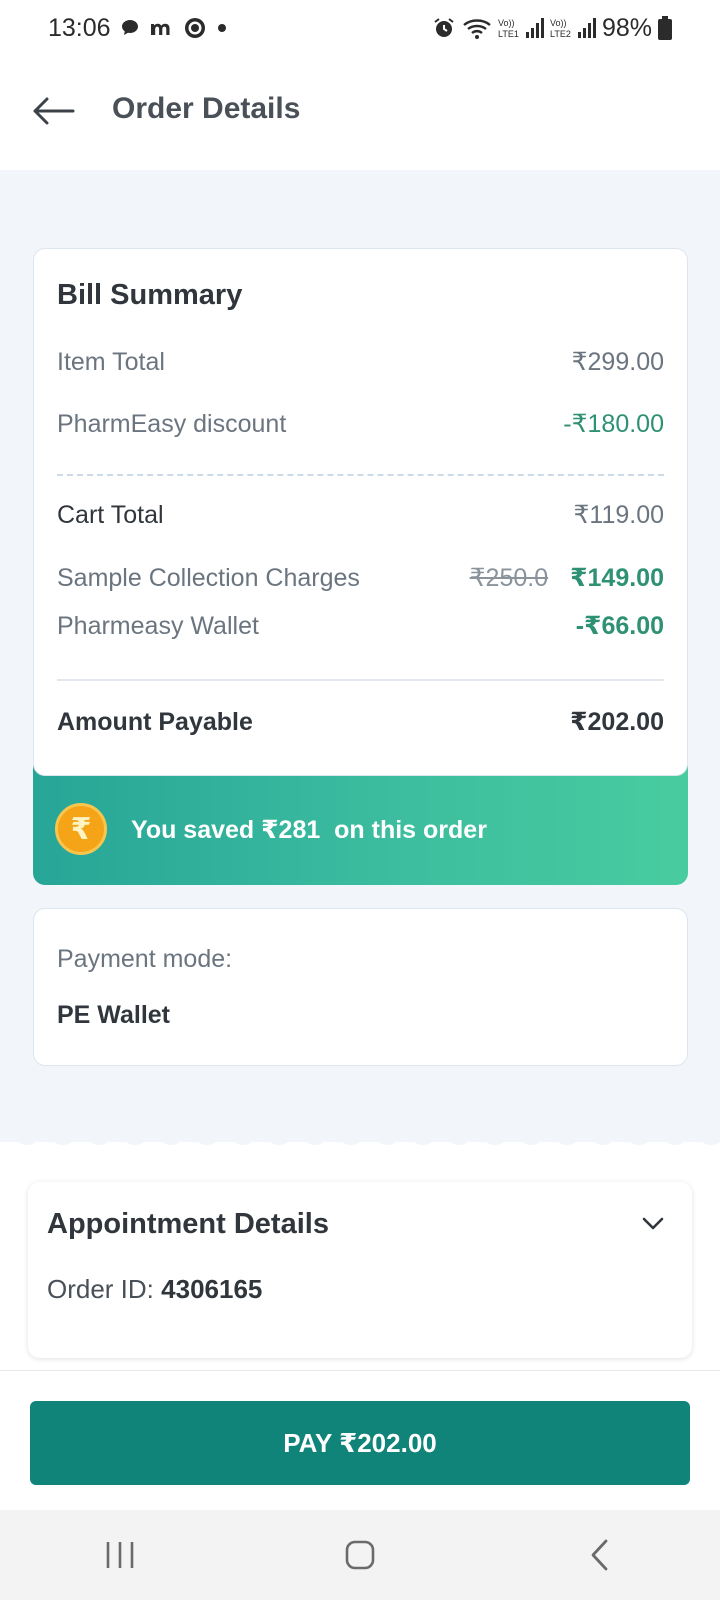  What do you see at coordinates (158, 625) in the screenshot?
I see `wallet-label: Pharmeasy Wallet` at bounding box center [158, 625].